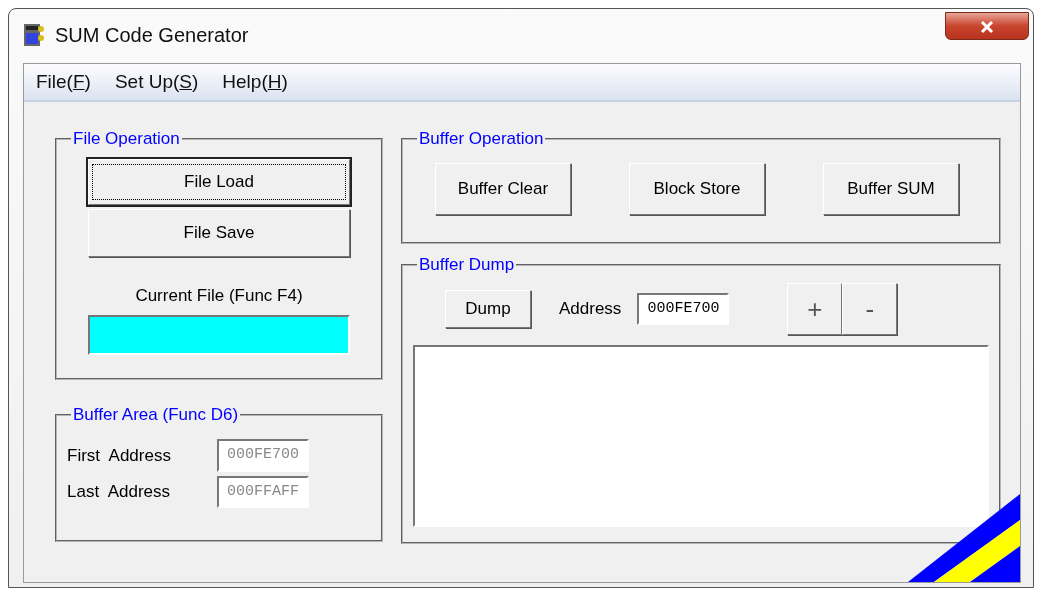 Image resolution: width=1039 pixels, height=592 pixels. I want to click on dump-button: Dump, so click(488, 309).